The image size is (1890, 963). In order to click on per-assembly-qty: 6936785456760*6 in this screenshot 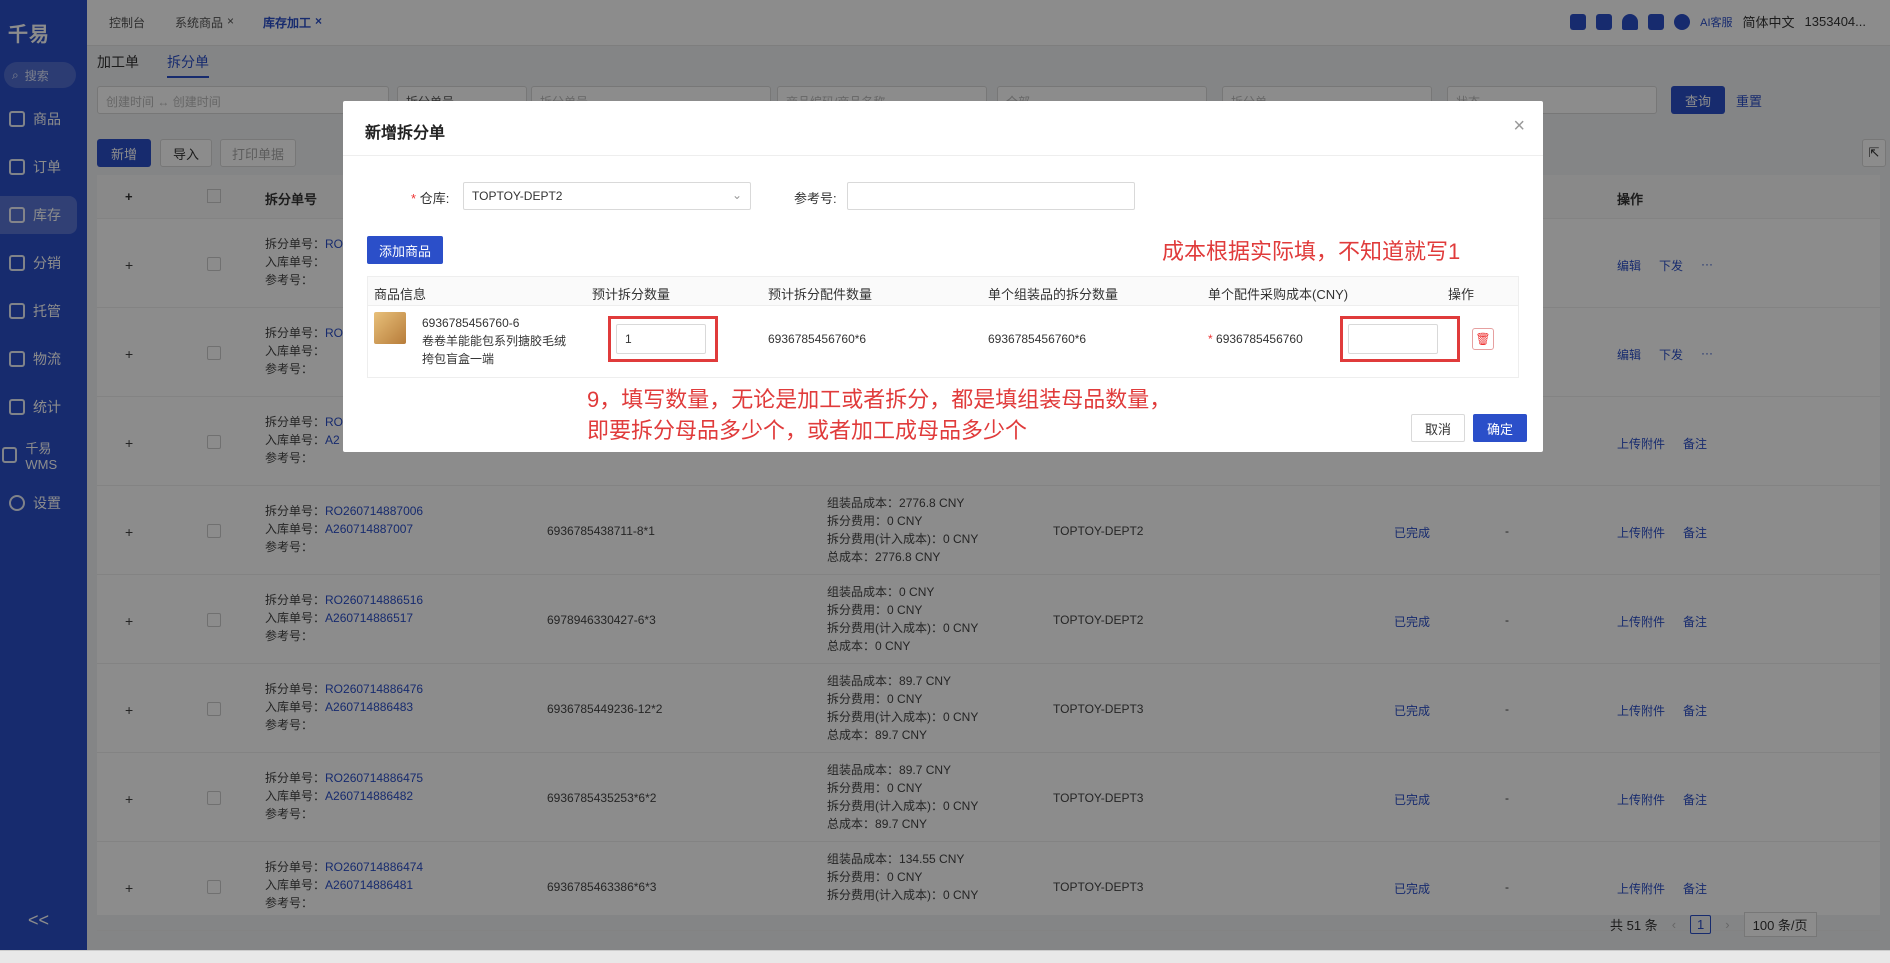, I will do `click(1037, 339)`.